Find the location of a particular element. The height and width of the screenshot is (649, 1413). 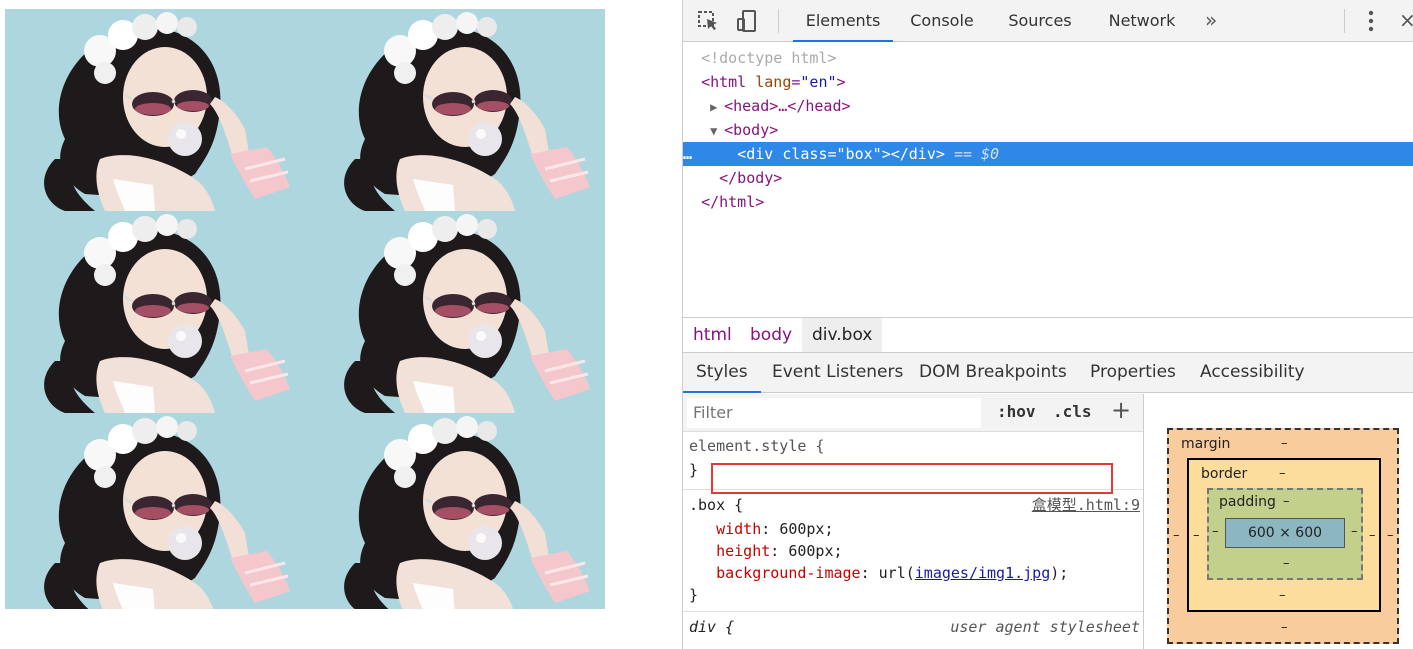

toolbar-separator is located at coordinates (778, 21).